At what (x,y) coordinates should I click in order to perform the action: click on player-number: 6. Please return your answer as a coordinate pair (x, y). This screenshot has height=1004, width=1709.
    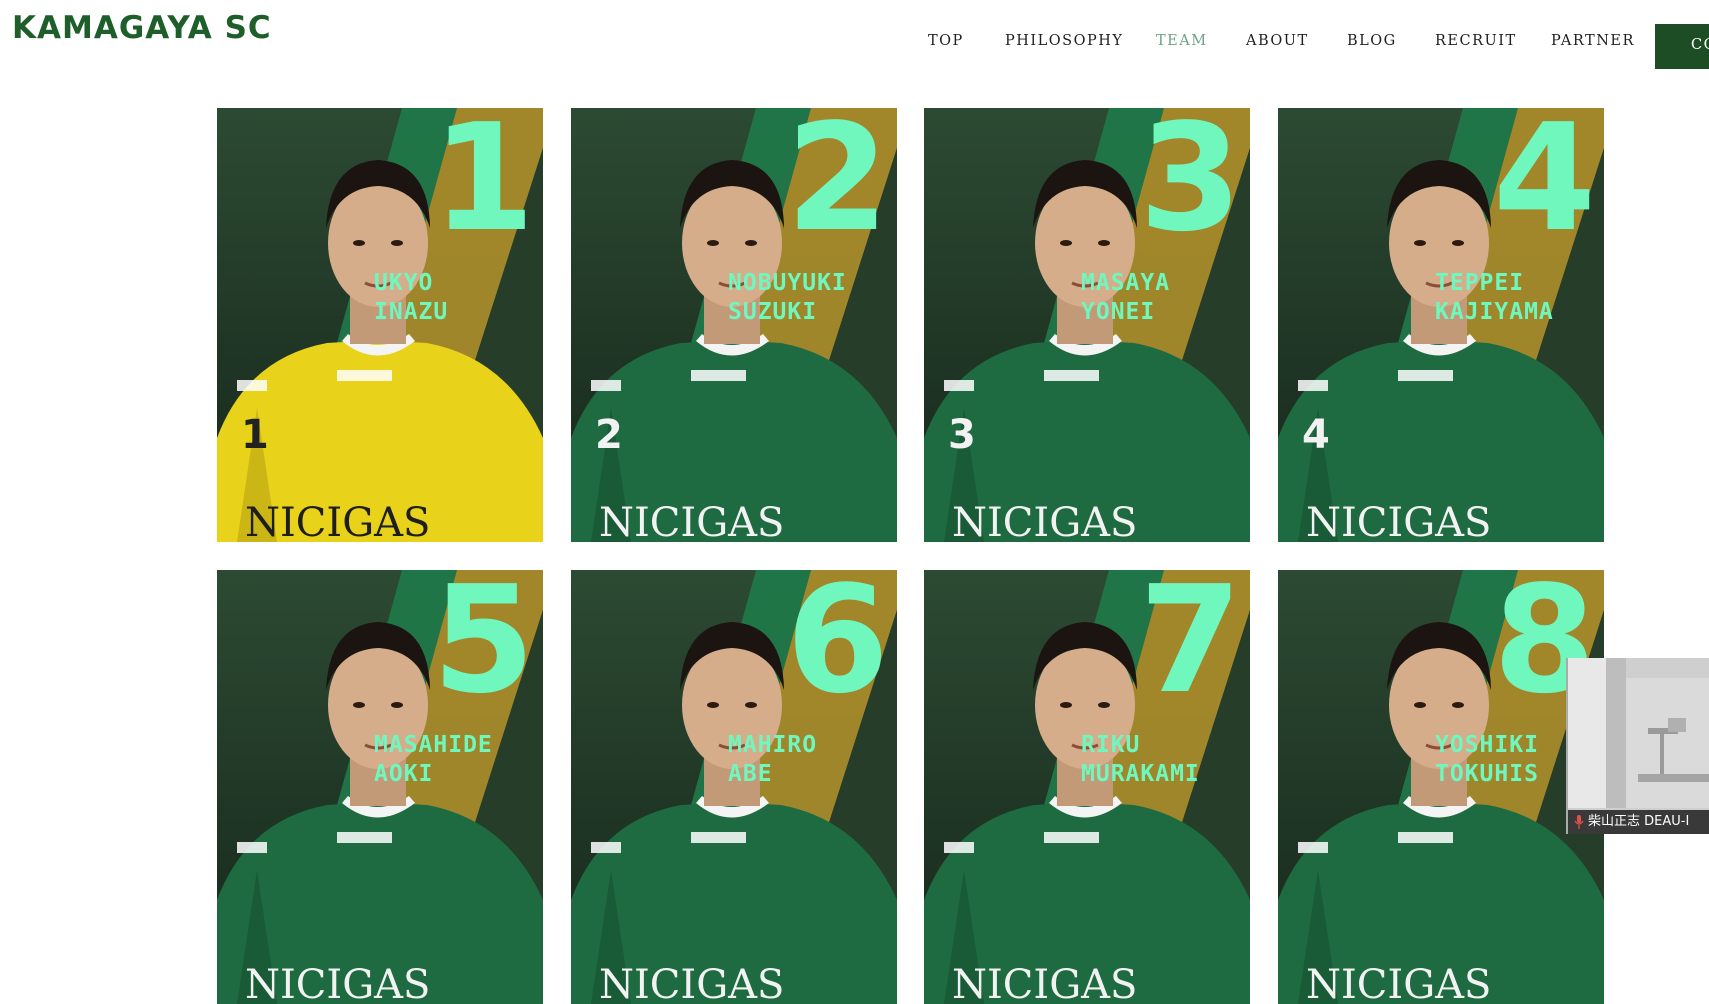
    Looking at the image, I should click on (837, 648).